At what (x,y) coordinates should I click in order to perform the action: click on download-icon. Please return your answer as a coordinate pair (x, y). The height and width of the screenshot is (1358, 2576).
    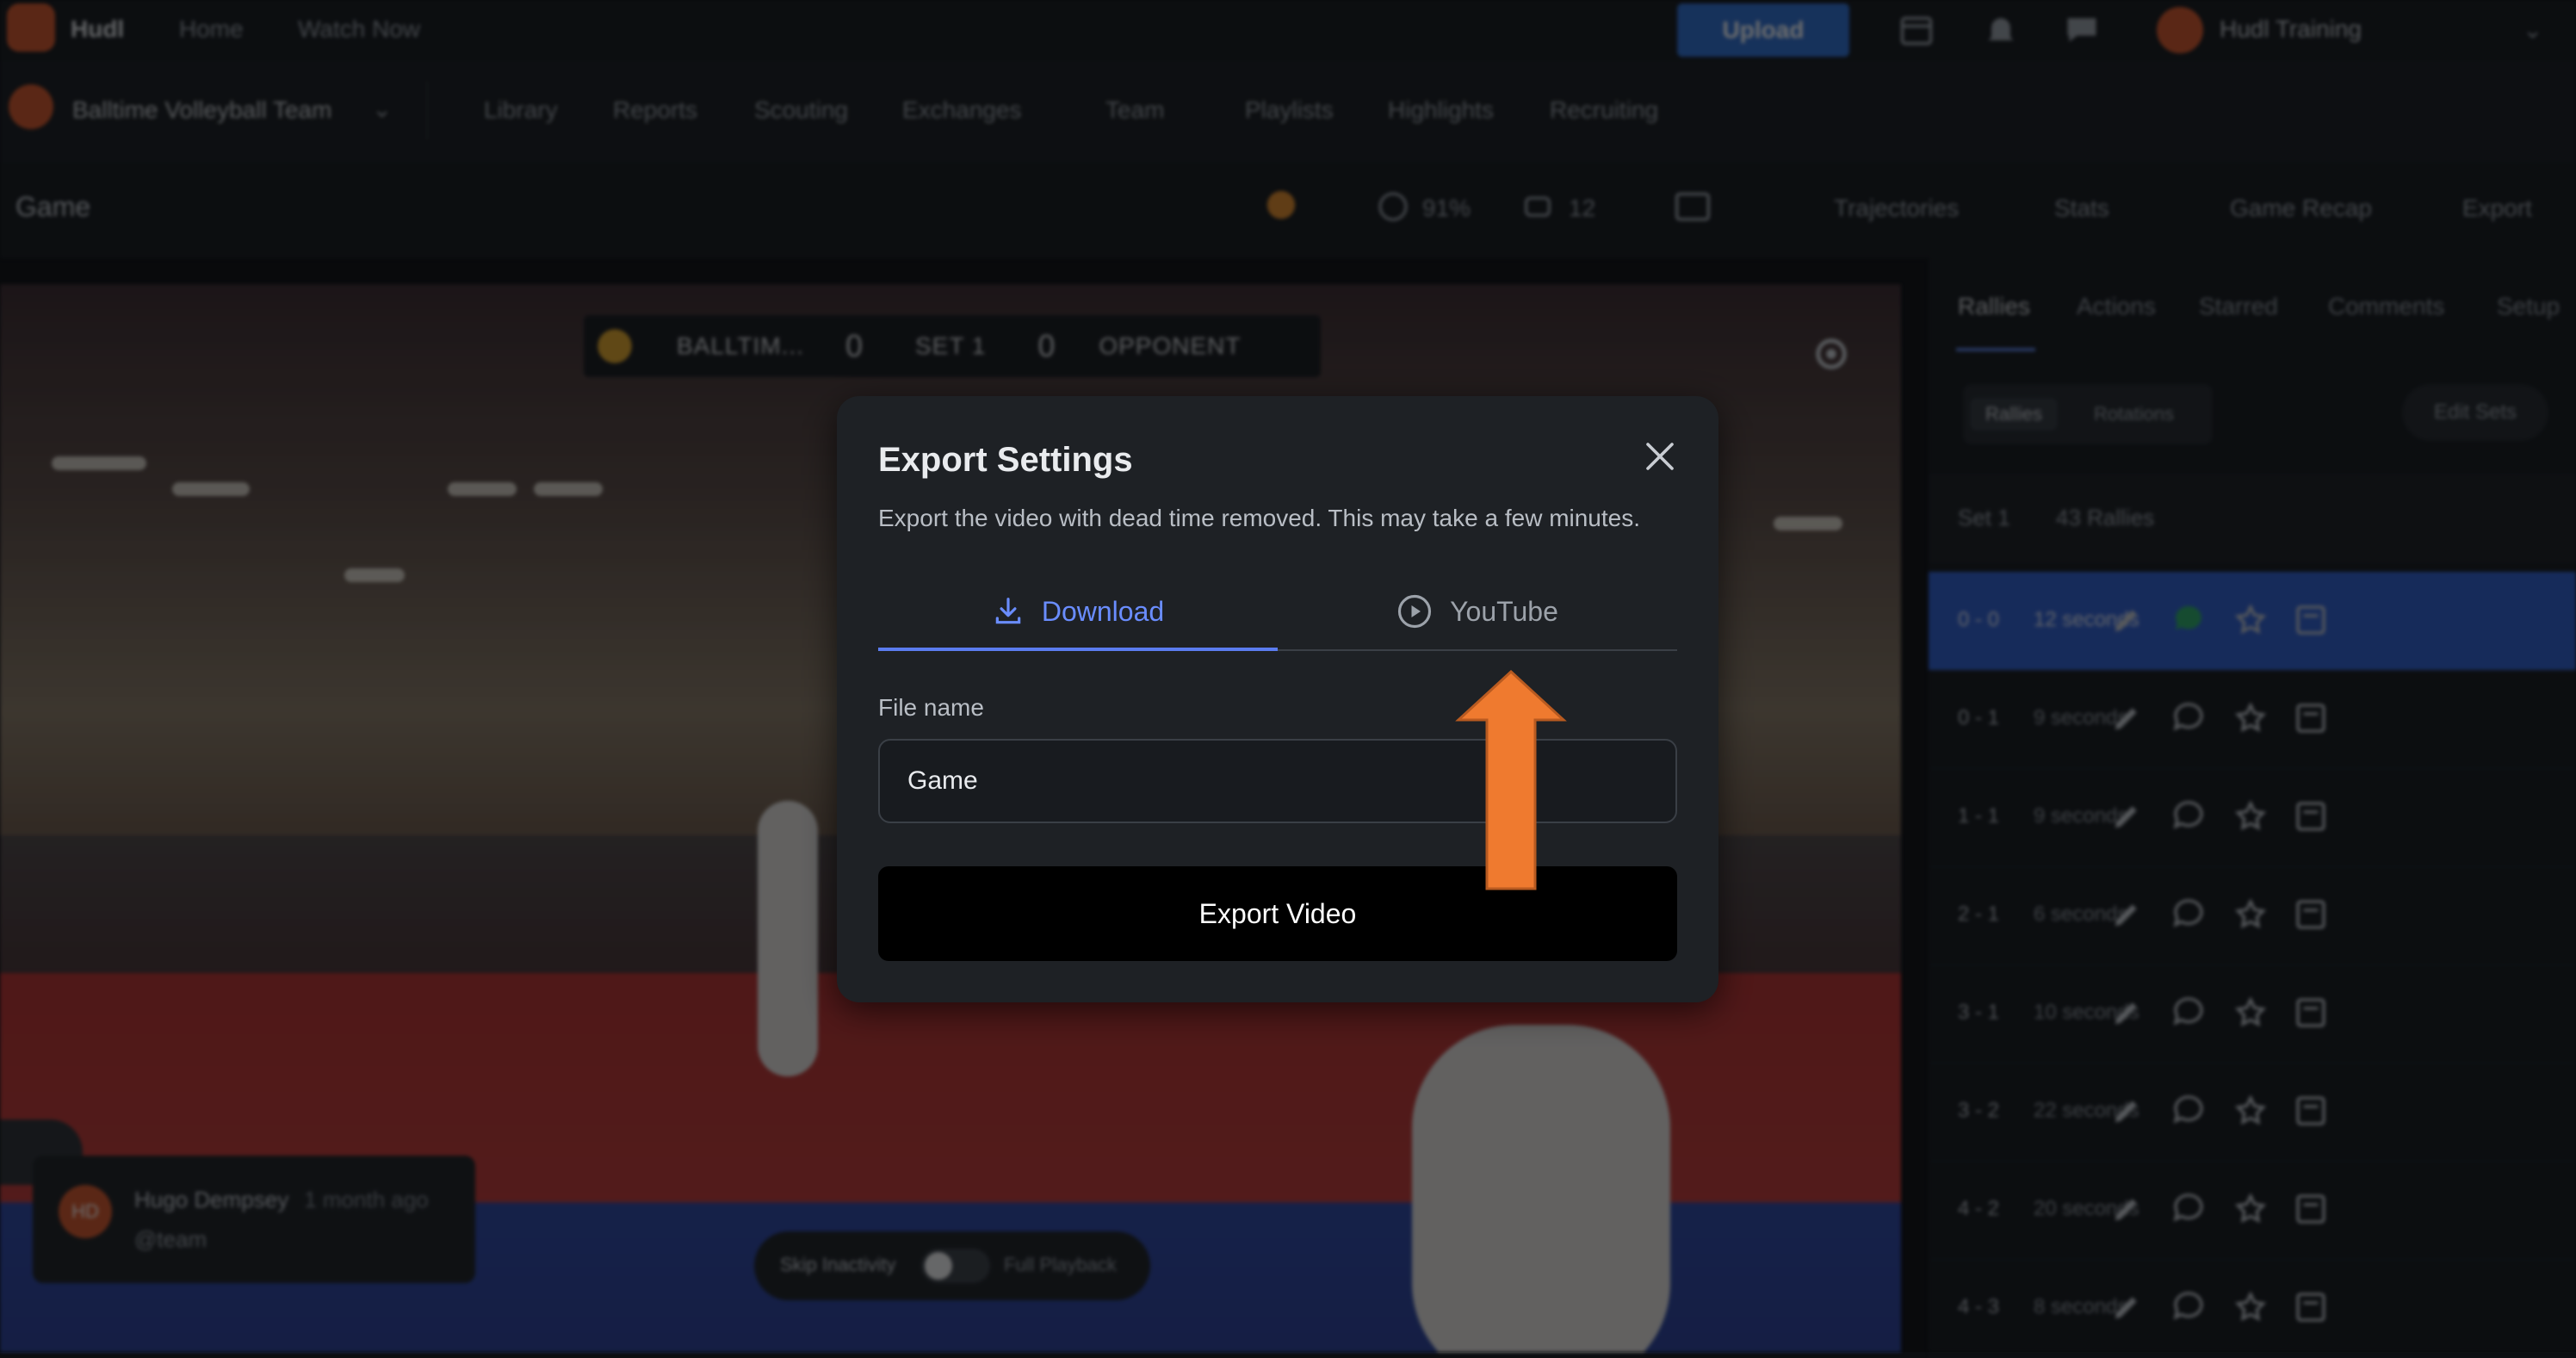
    Looking at the image, I should click on (1008, 611).